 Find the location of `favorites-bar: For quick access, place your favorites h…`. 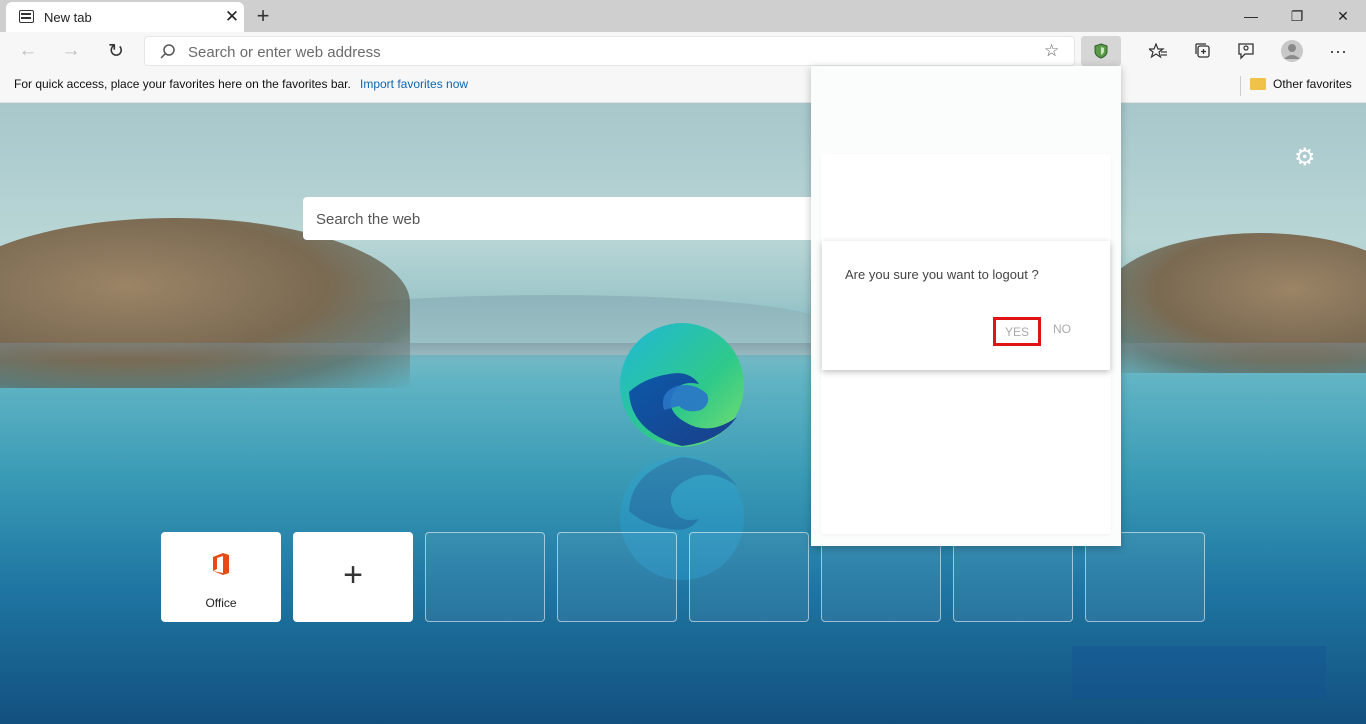

favorites-bar: For quick access, place your favorites h… is located at coordinates (683, 86).